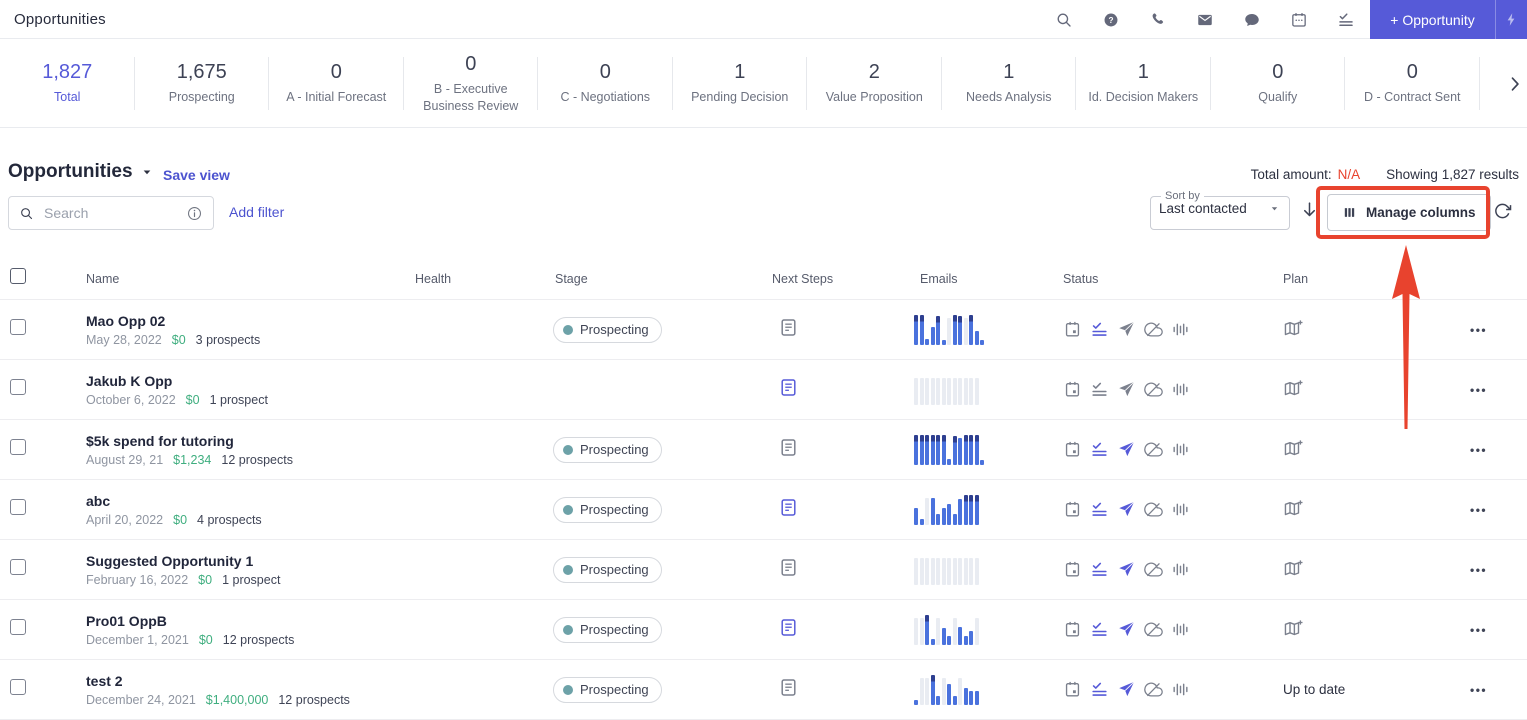 Image resolution: width=1527 pixels, height=720 pixels. Describe the element at coordinates (250, 621) in the screenshot. I see `opportunity-name: Pro01 OppB` at that location.